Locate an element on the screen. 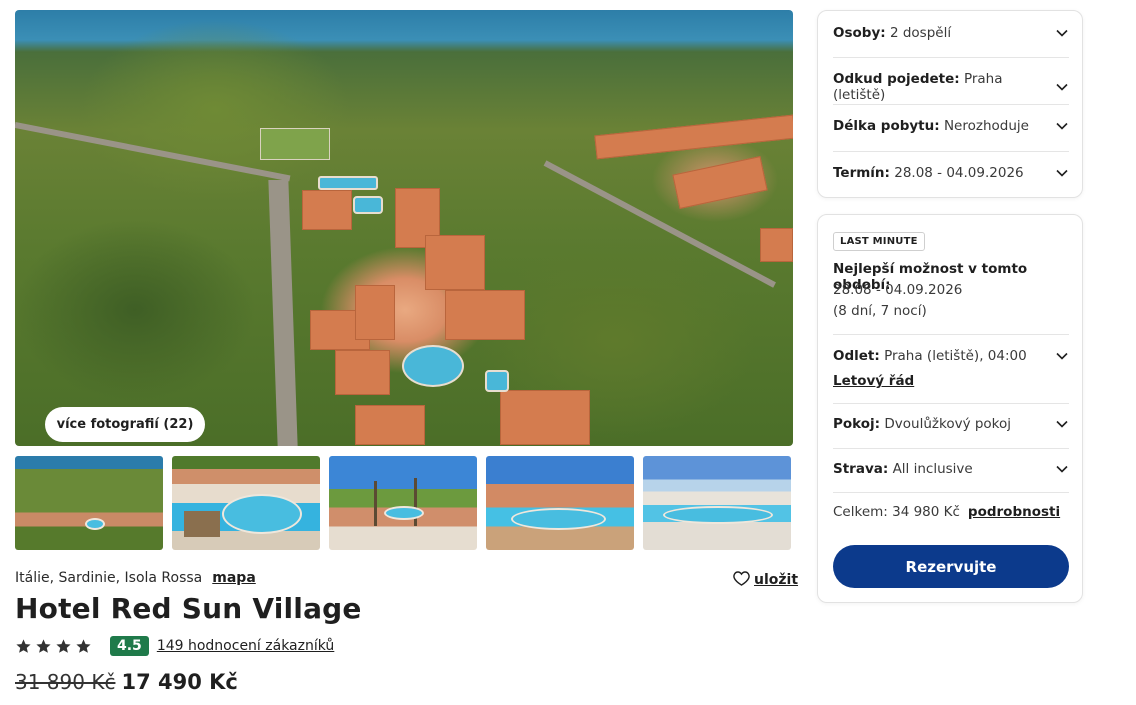 This screenshot has height=705, width=1136. more-photos-button: více fotografií (22) is located at coordinates (125, 424).